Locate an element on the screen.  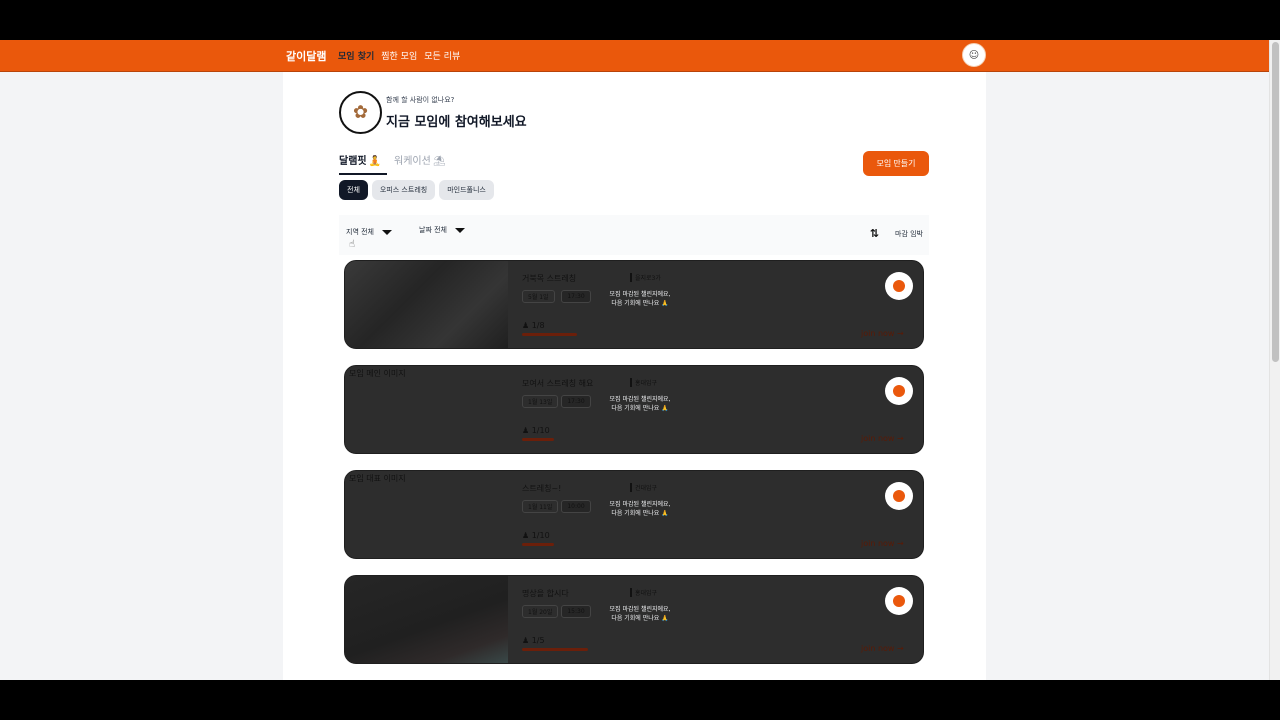
page-scrollbar is located at coordinates (1274, 360).